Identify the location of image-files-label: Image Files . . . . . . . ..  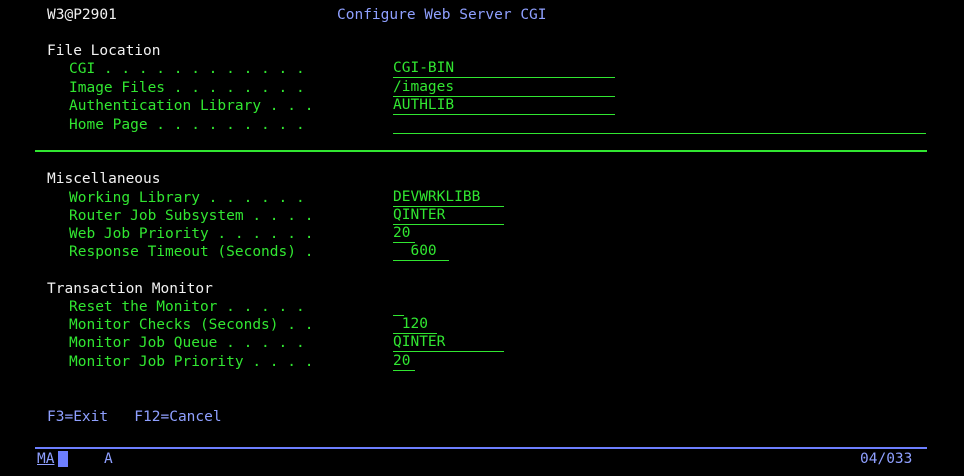
(187, 88).